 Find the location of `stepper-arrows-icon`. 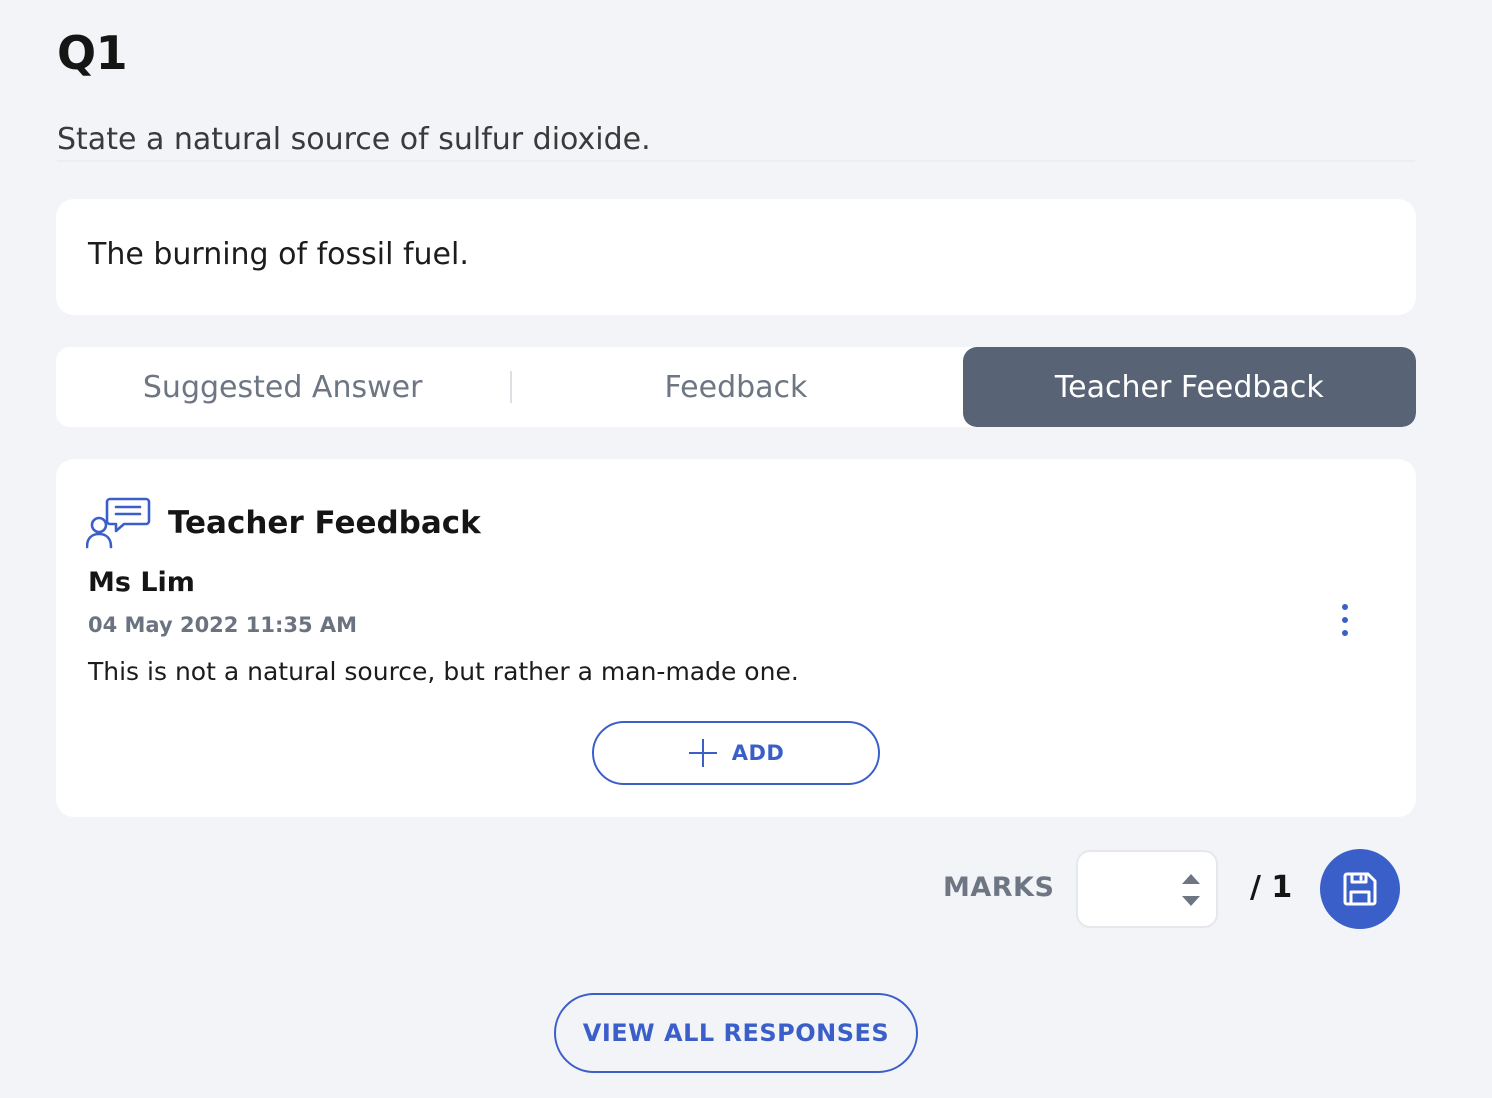

stepper-arrows-icon is located at coordinates (1191, 890).